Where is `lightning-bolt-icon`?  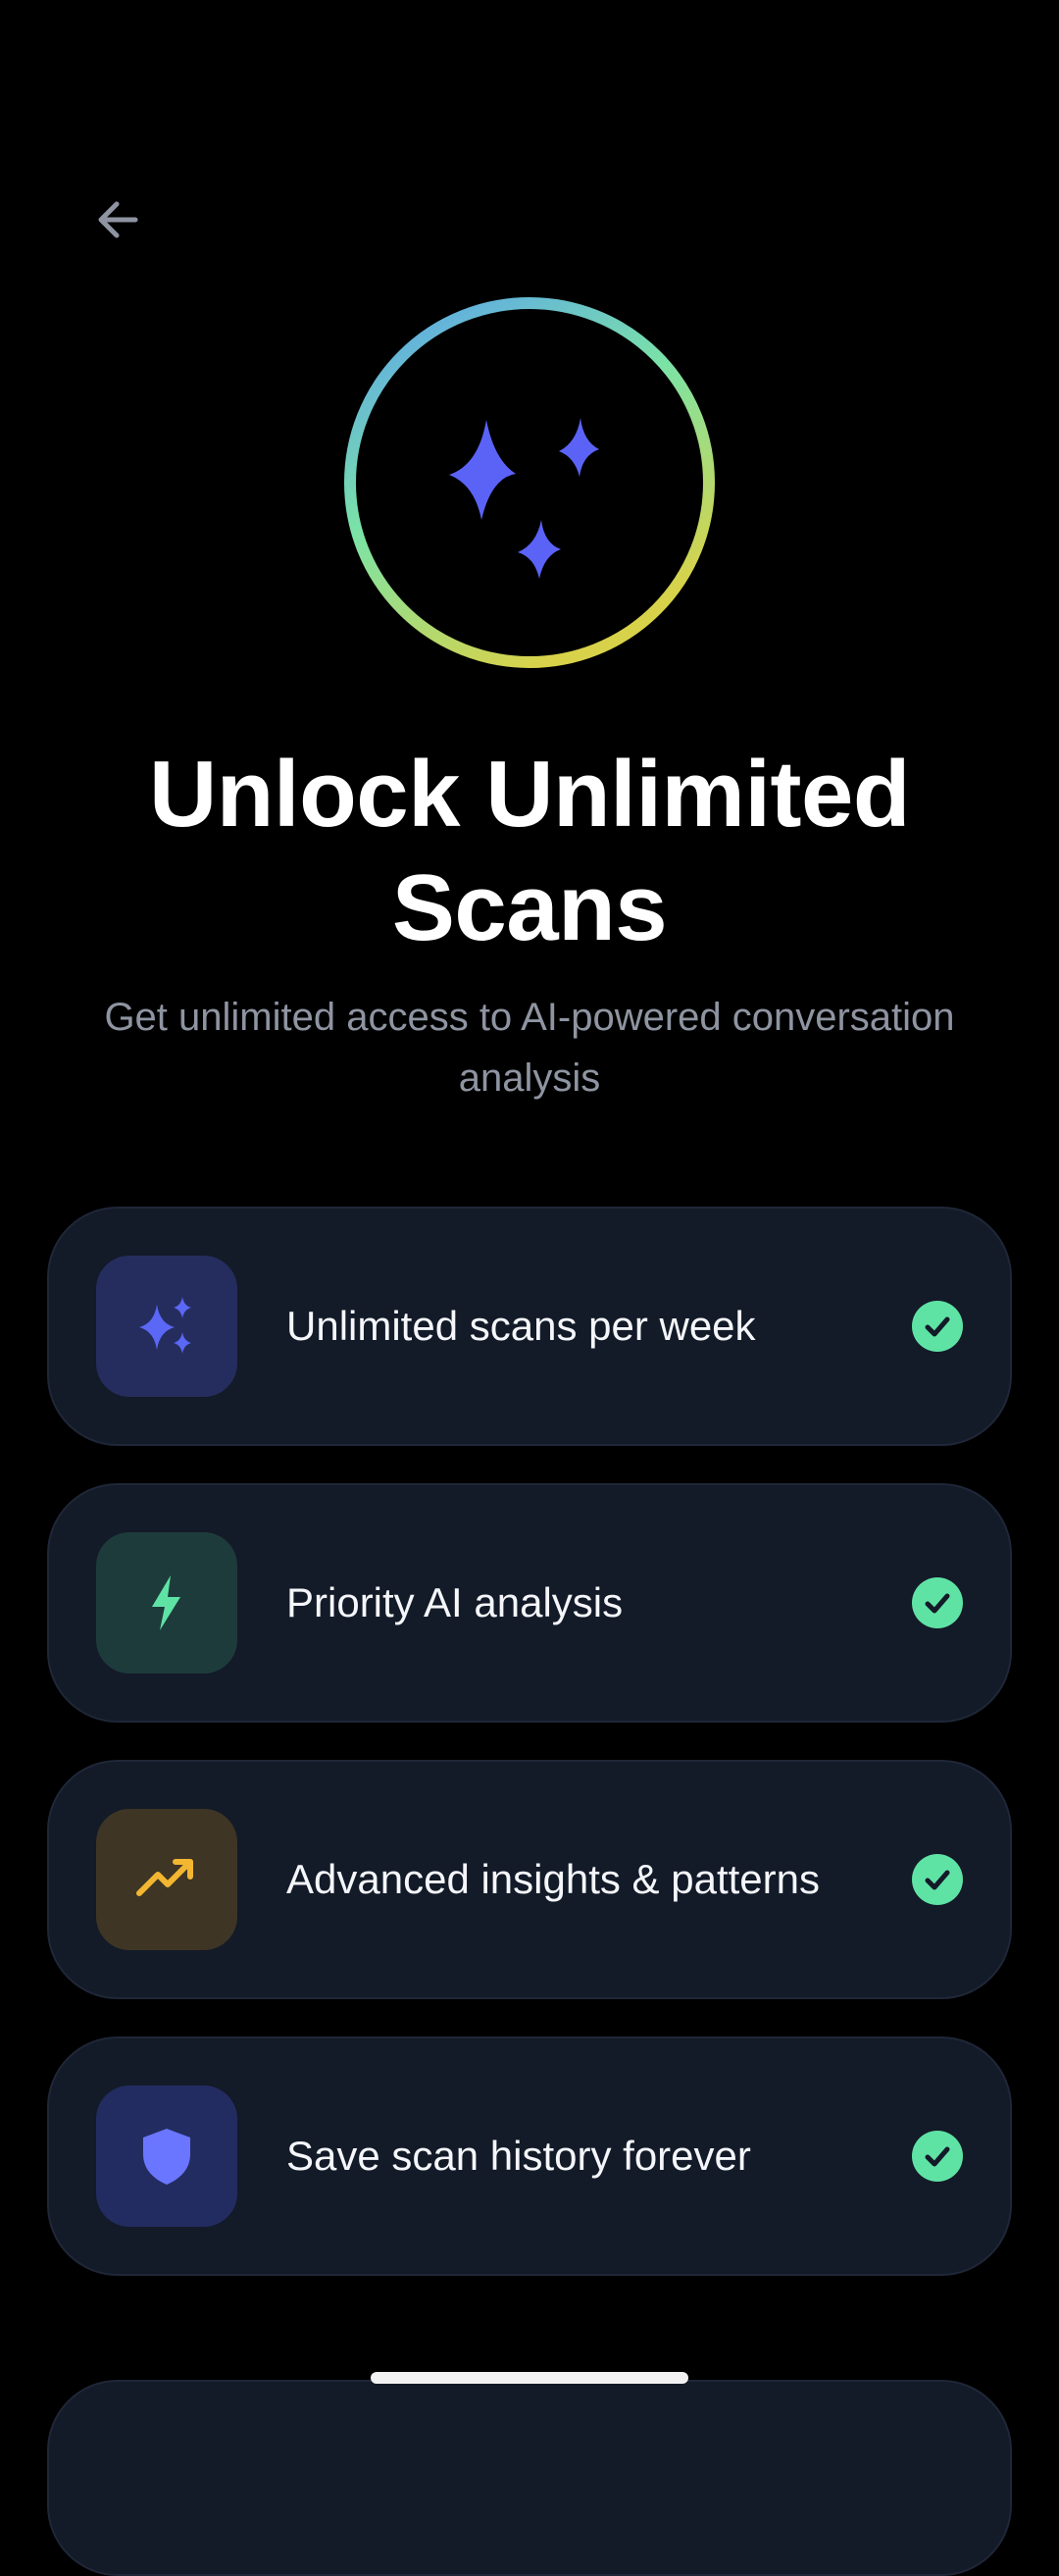
lightning-bolt-icon is located at coordinates (166, 1602).